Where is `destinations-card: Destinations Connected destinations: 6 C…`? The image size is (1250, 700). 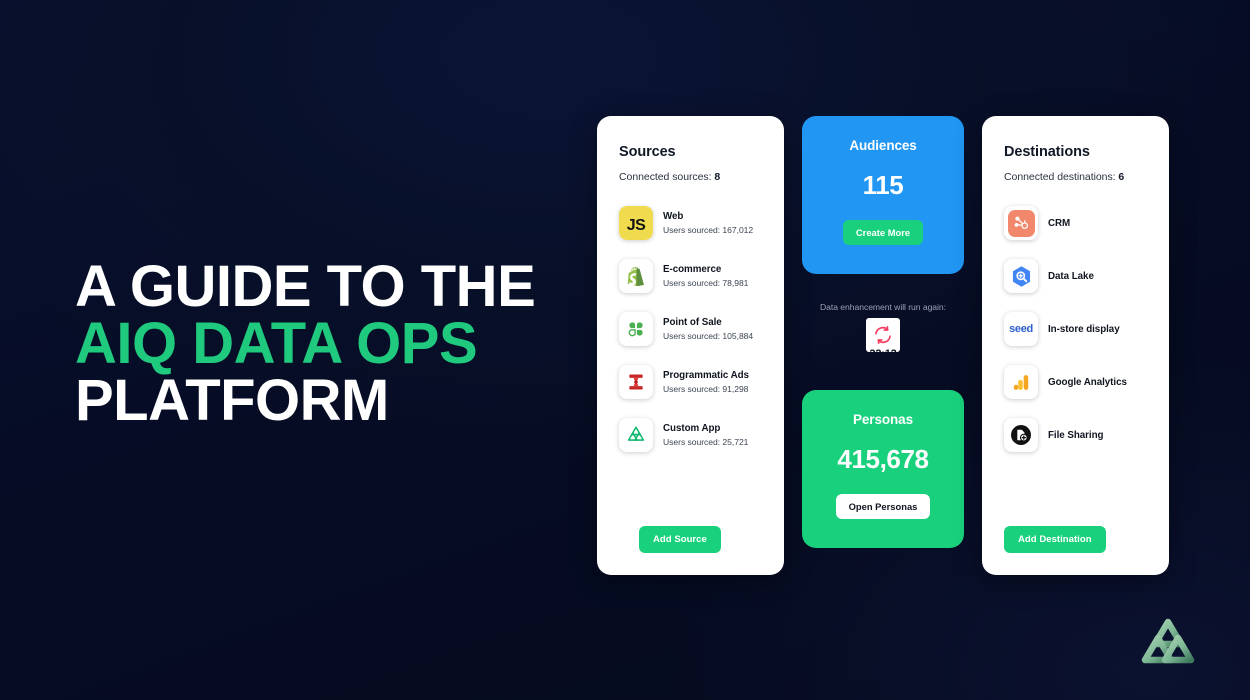 destinations-card: Destinations Connected destinations: 6 C… is located at coordinates (1075, 345).